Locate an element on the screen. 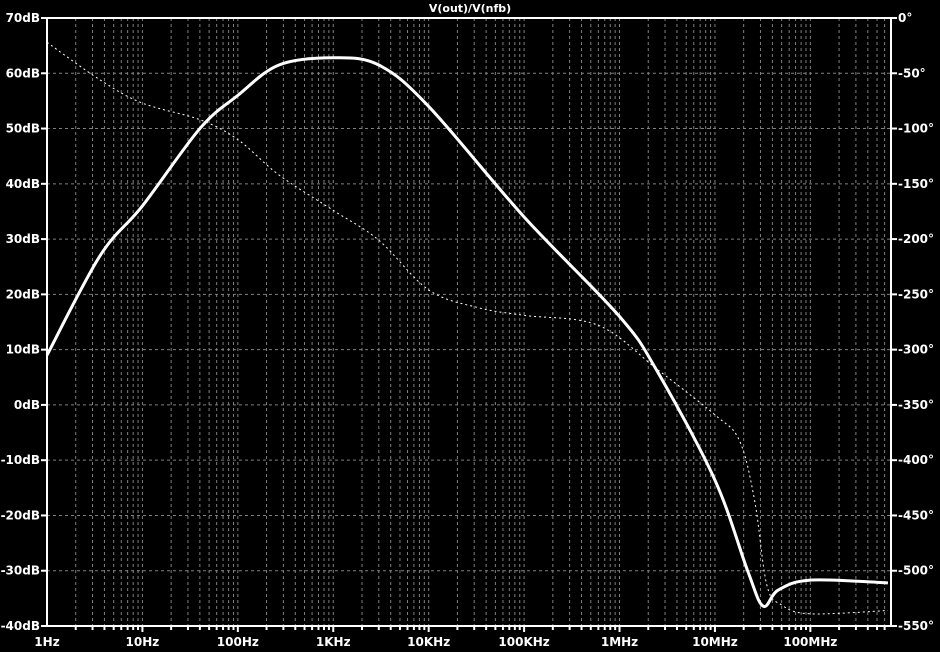  x-tick-label: 1KHz is located at coordinates (333, 642).